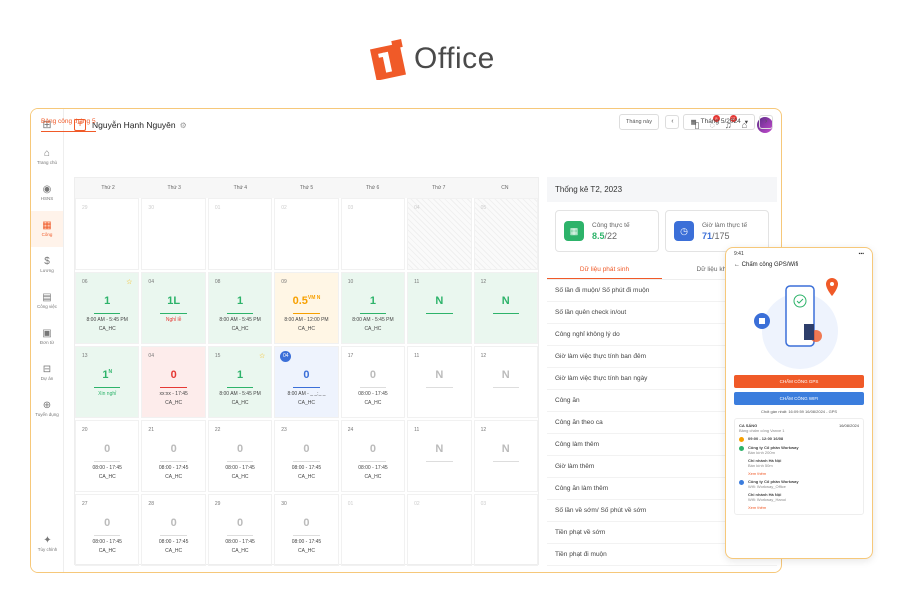 This screenshot has width=900, height=600. I want to click on calendar-day-cell: 29 0 08:00 - 17:45 CA_HC, so click(240, 530).